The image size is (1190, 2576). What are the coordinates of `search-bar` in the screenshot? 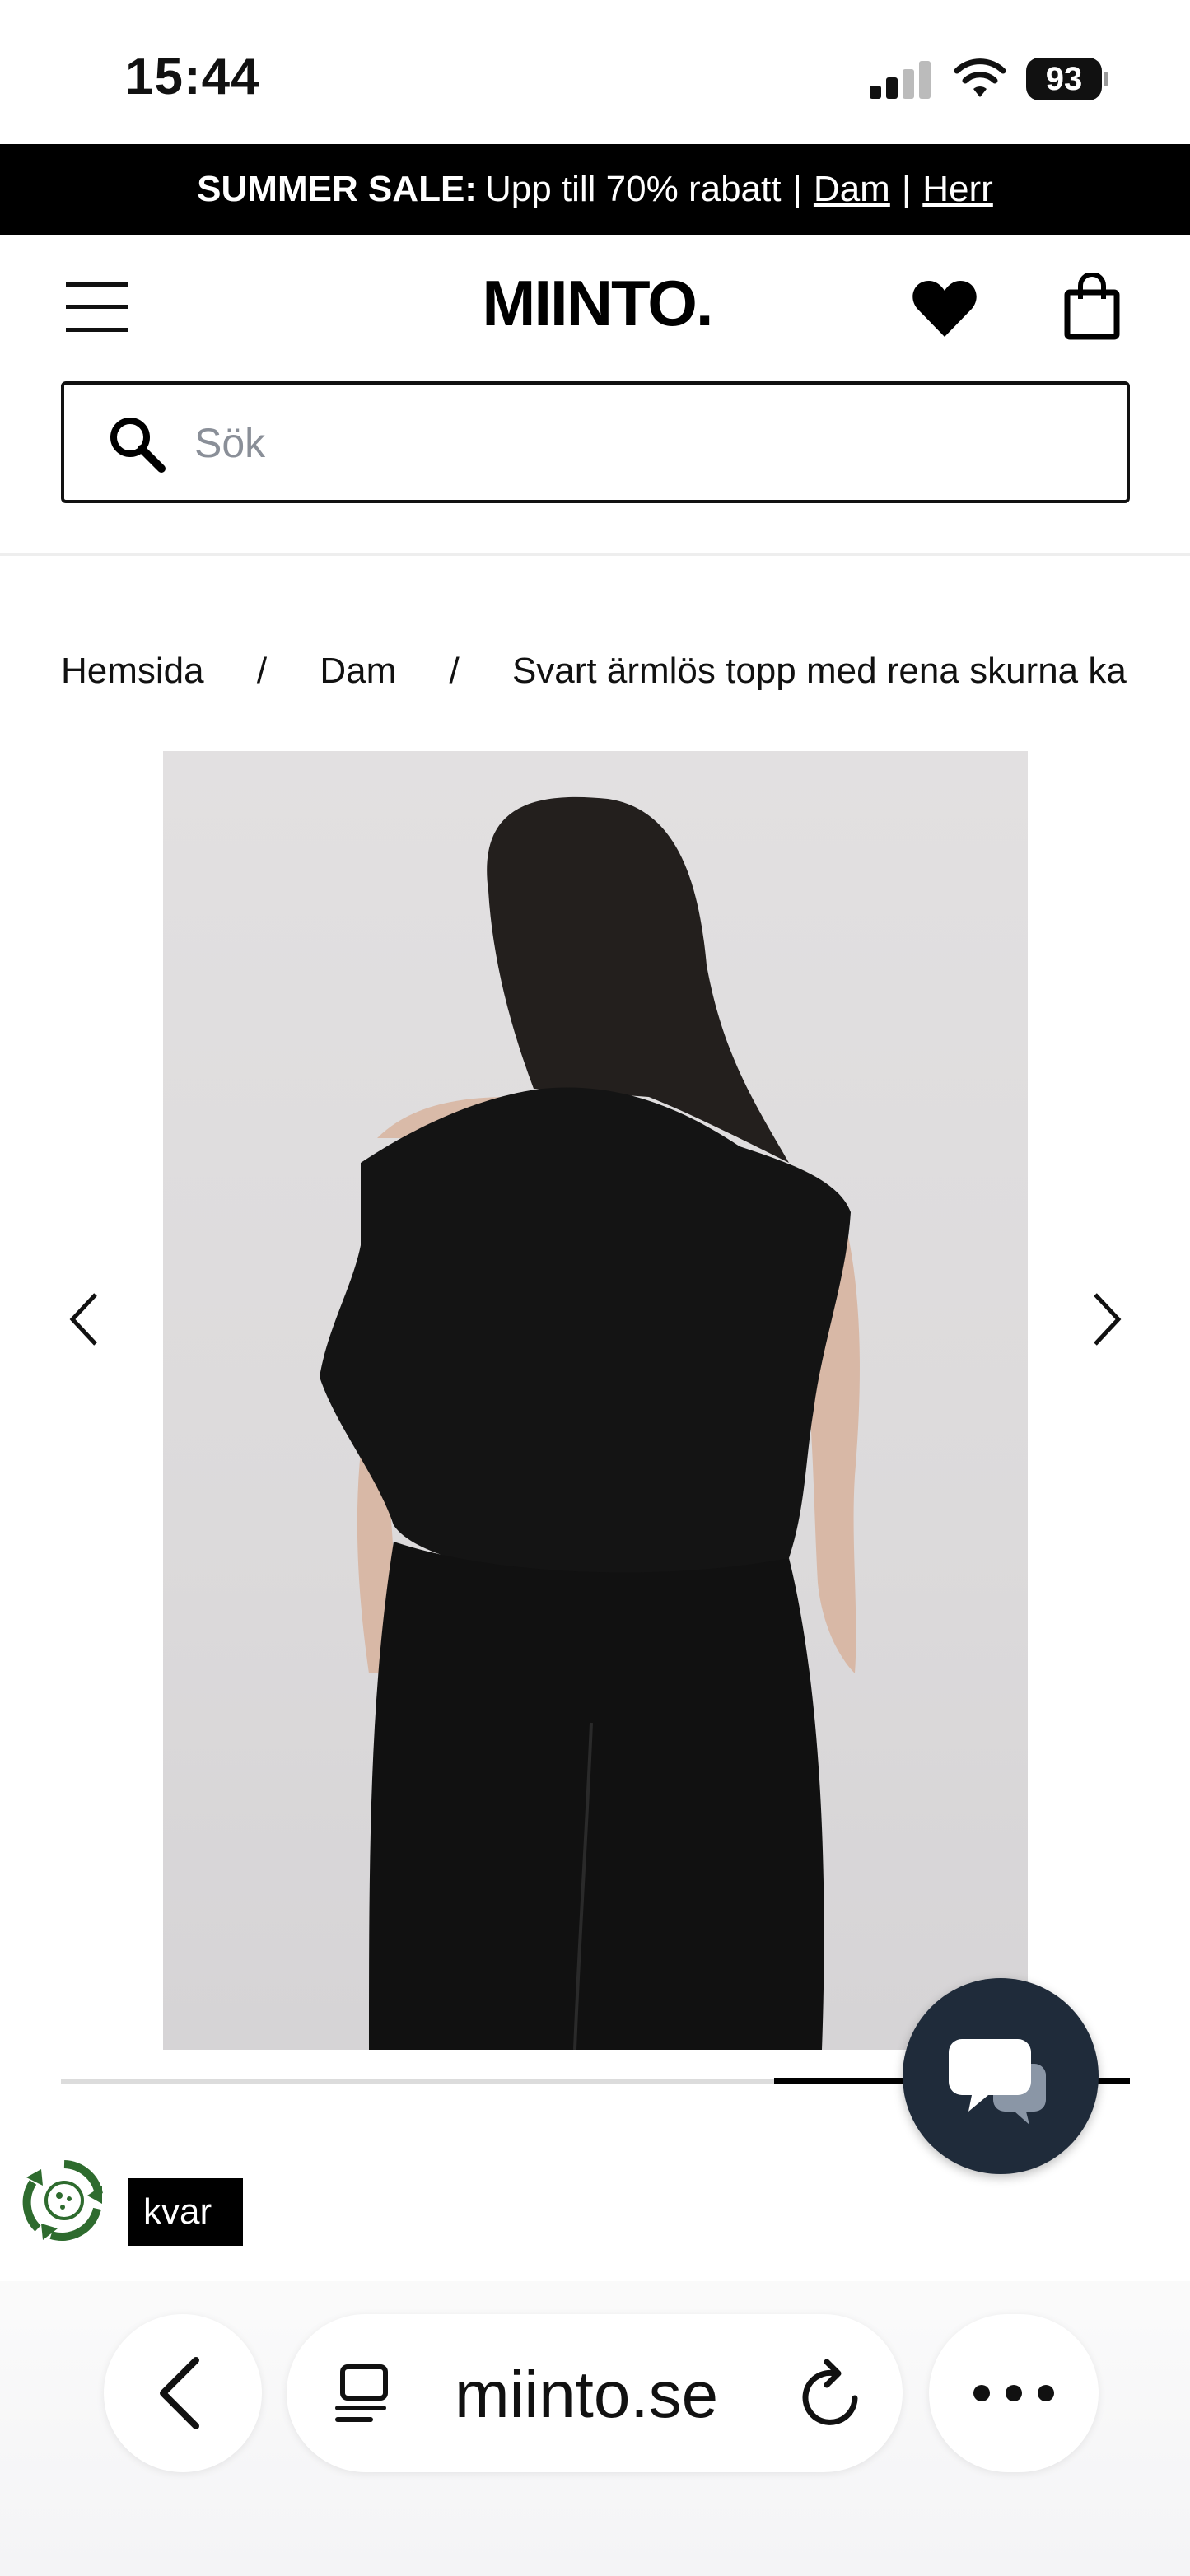 It's located at (595, 442).